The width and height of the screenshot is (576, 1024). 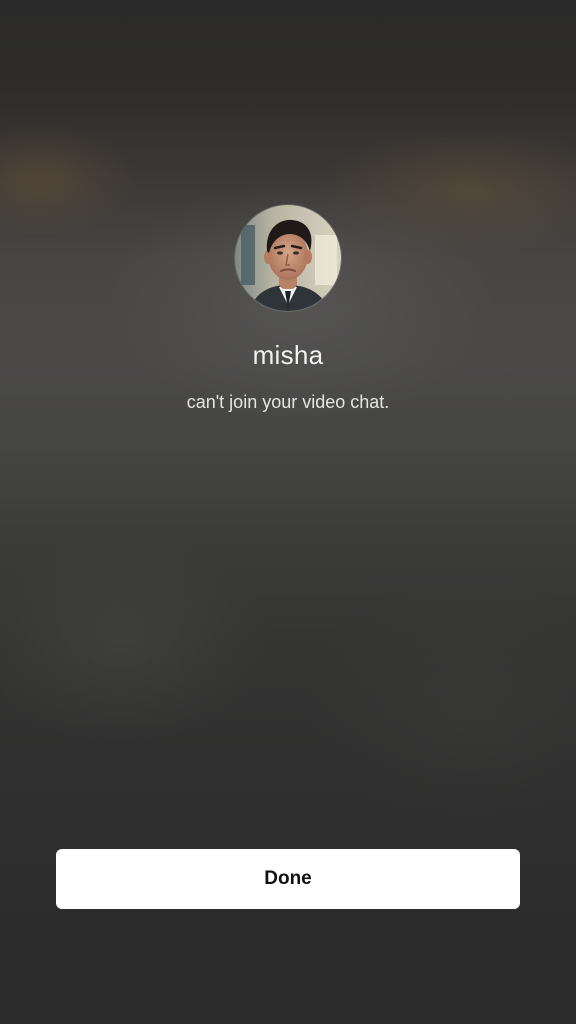 I want to click on done-button: Done, so click(x=288, y=879).